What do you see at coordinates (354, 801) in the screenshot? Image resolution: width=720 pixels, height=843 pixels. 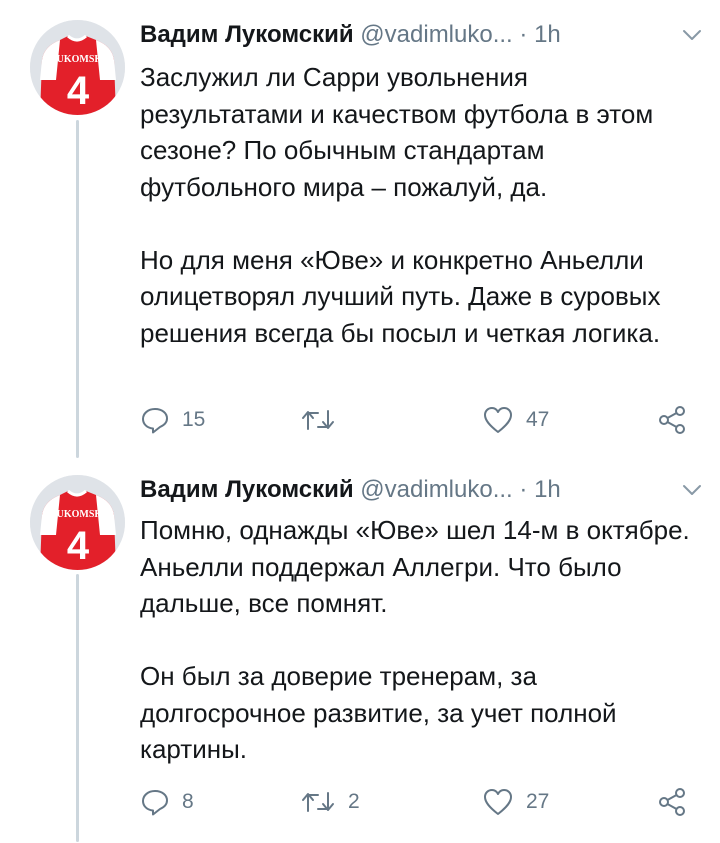 I see `retweet-count: 2` at bounding box center [354, 801].